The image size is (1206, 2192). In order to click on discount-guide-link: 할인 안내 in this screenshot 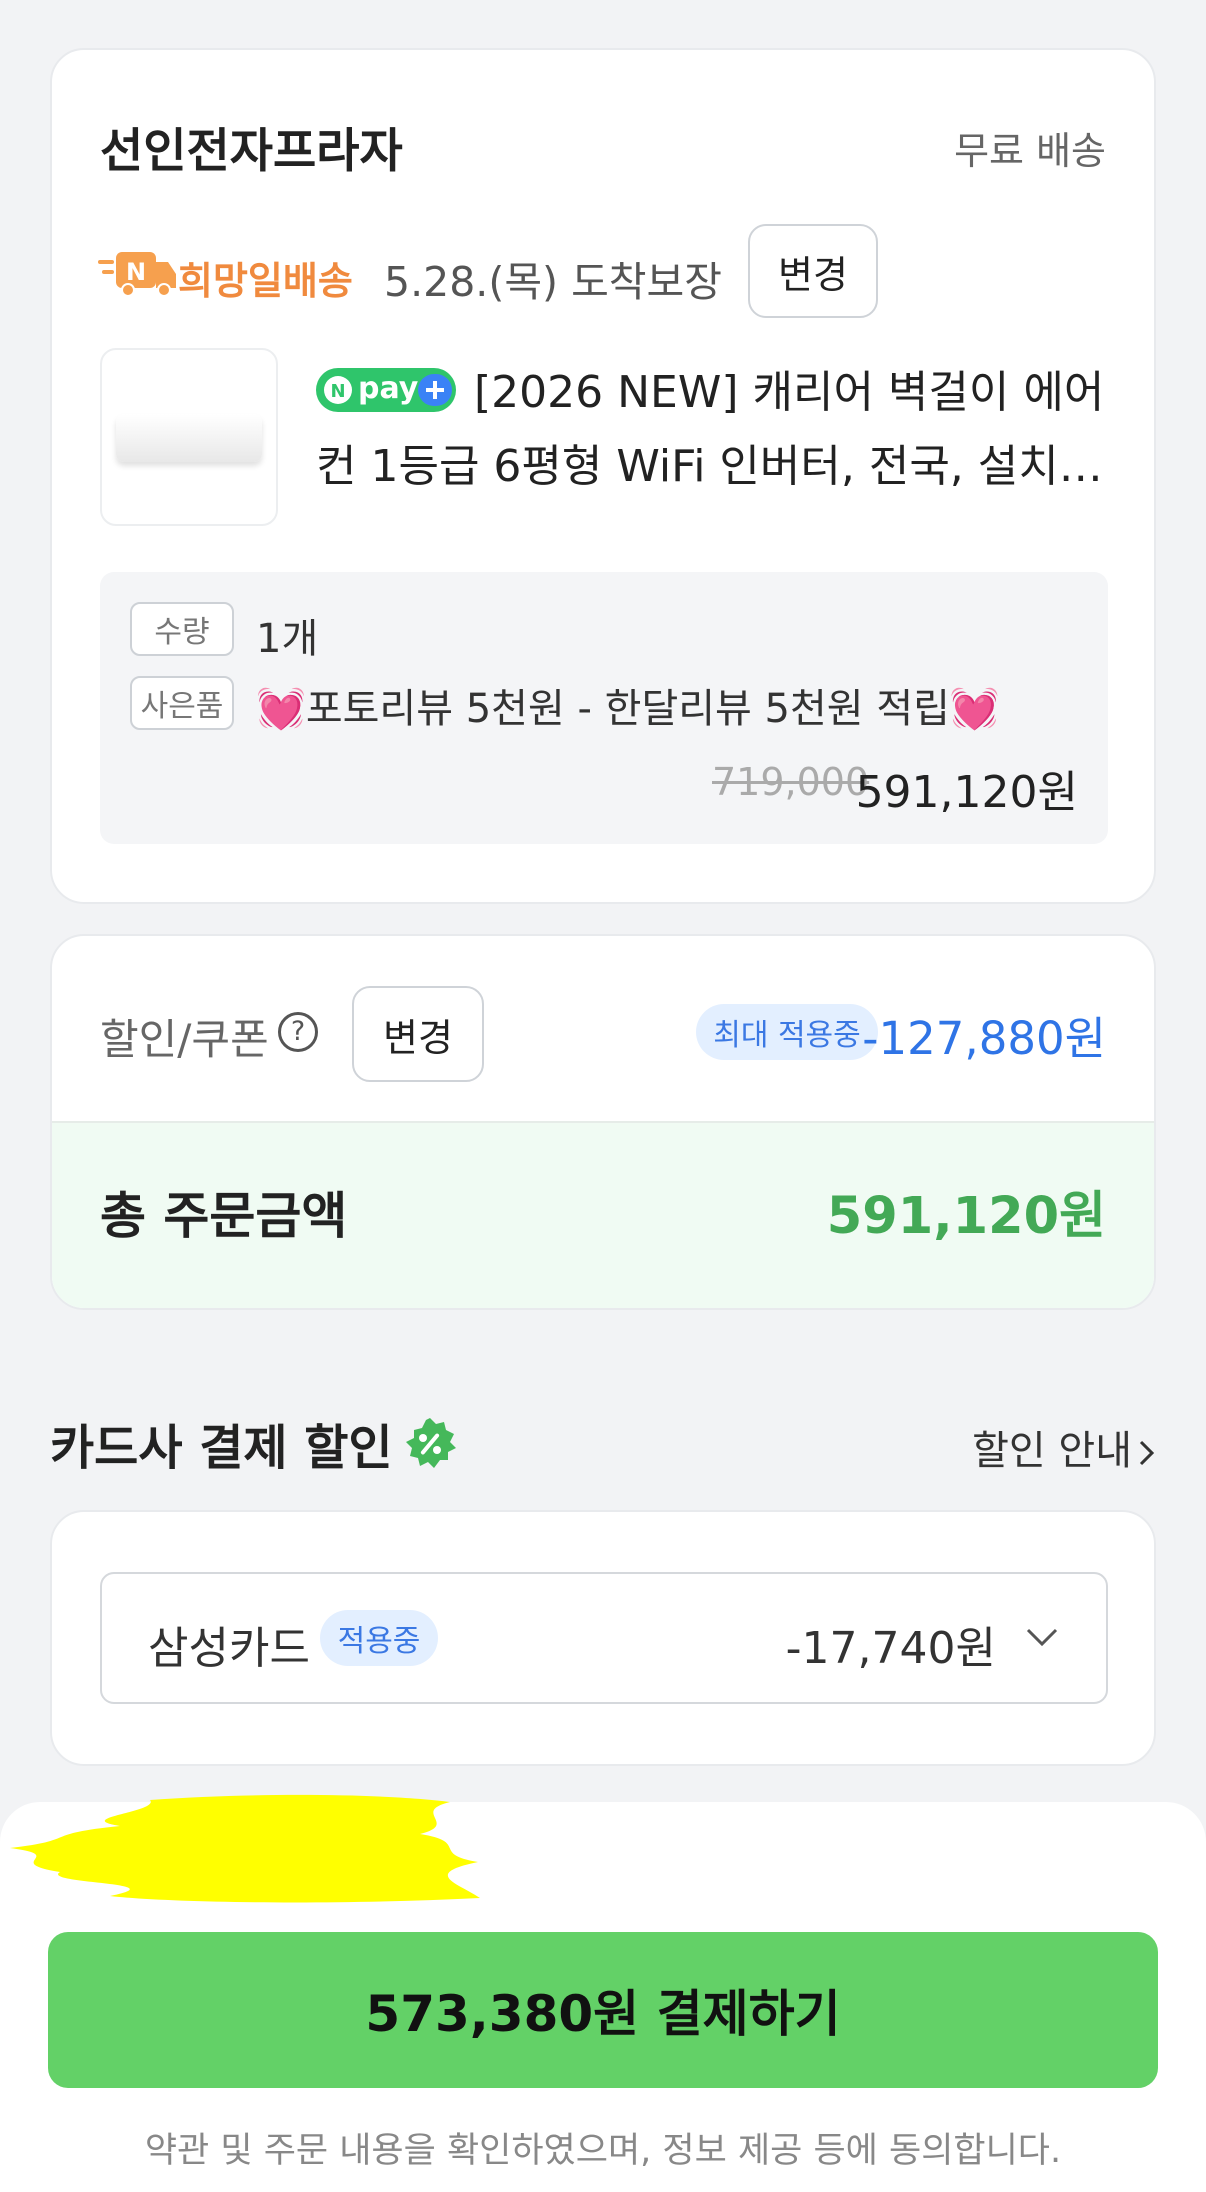, I will do `click(1065, 1447)`.